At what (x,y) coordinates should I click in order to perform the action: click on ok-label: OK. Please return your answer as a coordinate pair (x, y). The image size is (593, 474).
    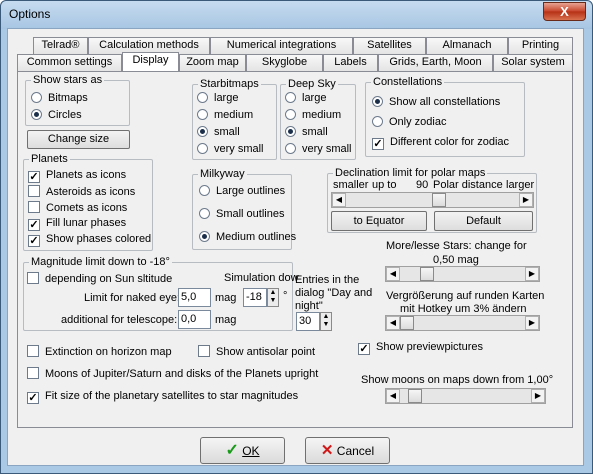
    Looking at the image, I should click on (251, 451).